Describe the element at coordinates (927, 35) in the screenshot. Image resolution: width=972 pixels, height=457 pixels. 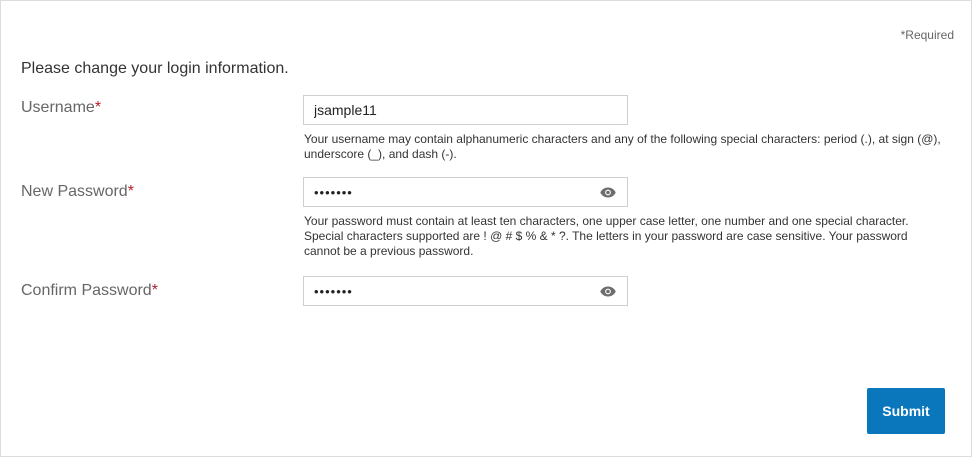
I see `required-note: *Required` at that location.